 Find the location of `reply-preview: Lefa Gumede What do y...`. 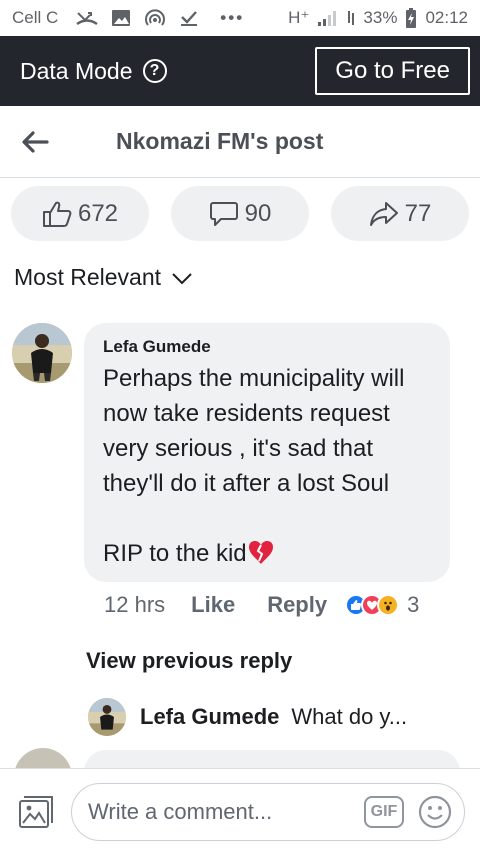

reply-preview: Lefa Gumede What do y... is located at coordinates (247, 717).